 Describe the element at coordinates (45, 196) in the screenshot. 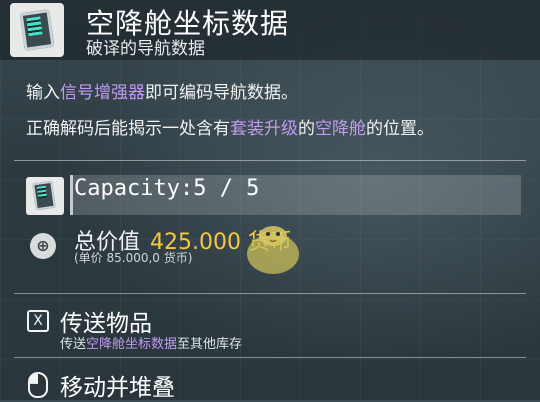

I see `stack-item-icon` at that location.